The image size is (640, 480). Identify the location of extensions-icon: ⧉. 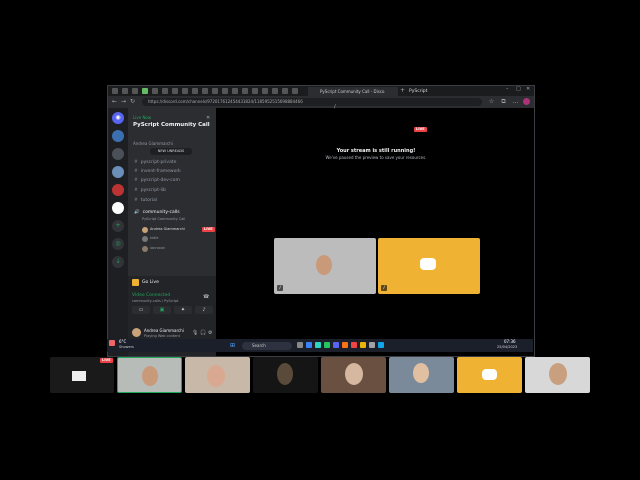
(503, 101).